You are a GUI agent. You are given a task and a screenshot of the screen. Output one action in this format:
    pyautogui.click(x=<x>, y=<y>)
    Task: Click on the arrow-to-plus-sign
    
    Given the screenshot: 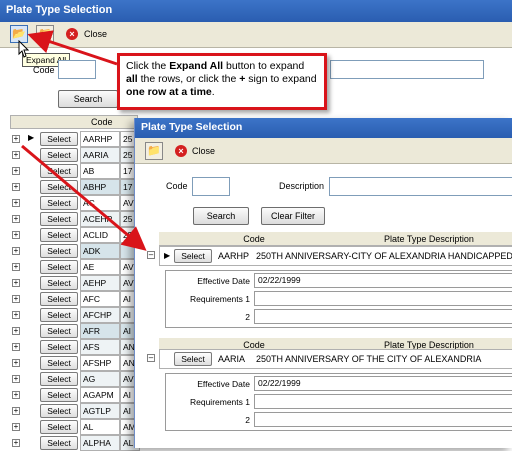 What is the action you would take?
    pyautogui.click(x=84, y=197)
    